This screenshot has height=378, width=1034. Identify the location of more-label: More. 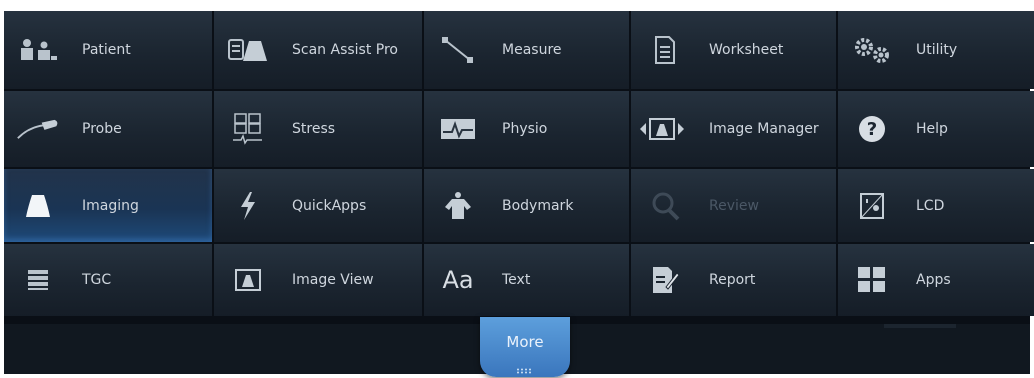
(525, 342).